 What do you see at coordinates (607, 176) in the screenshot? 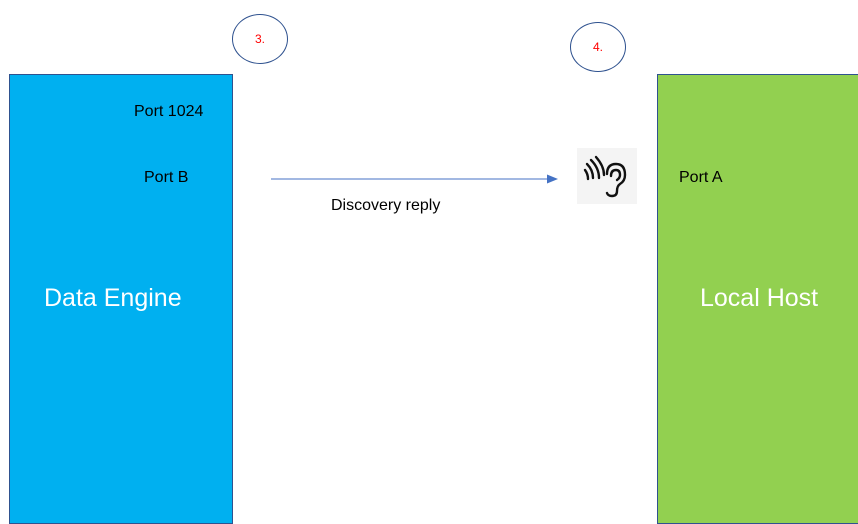
I see `ear-icon` at bounding box center [607, 176].